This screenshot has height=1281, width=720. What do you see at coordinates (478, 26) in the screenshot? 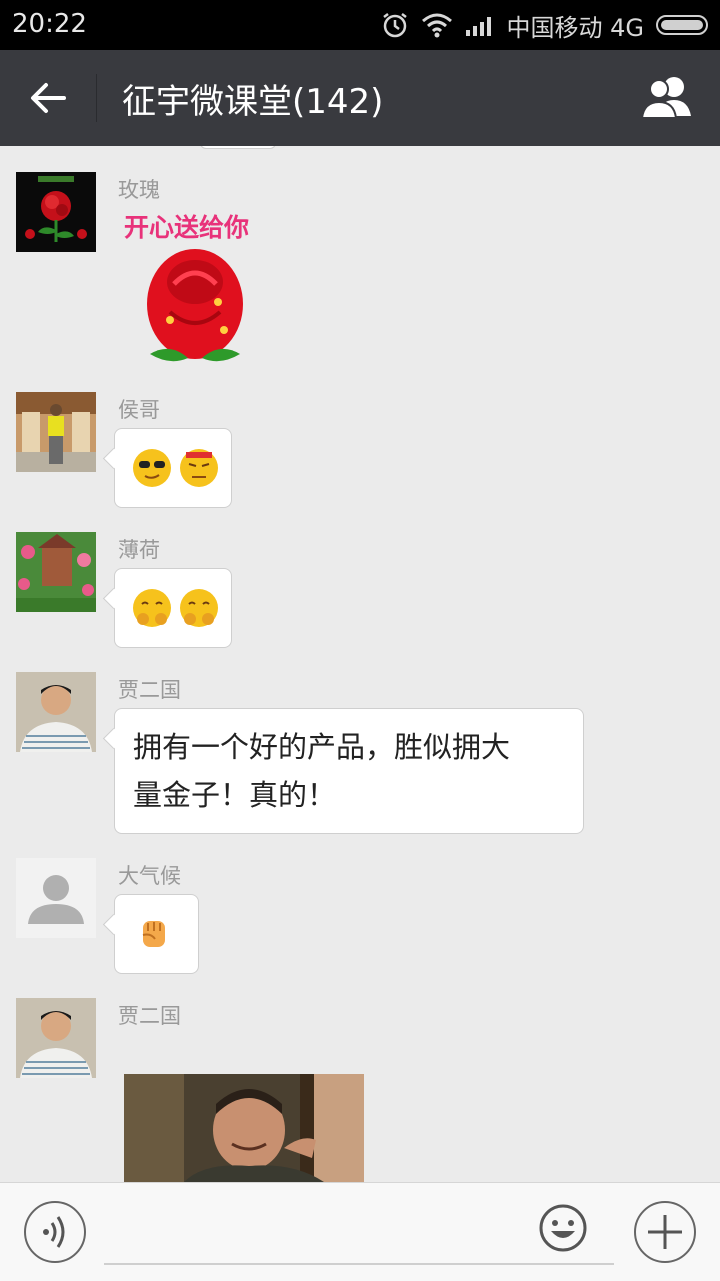
I see `signal-icon` at bounding box center [478, 26].